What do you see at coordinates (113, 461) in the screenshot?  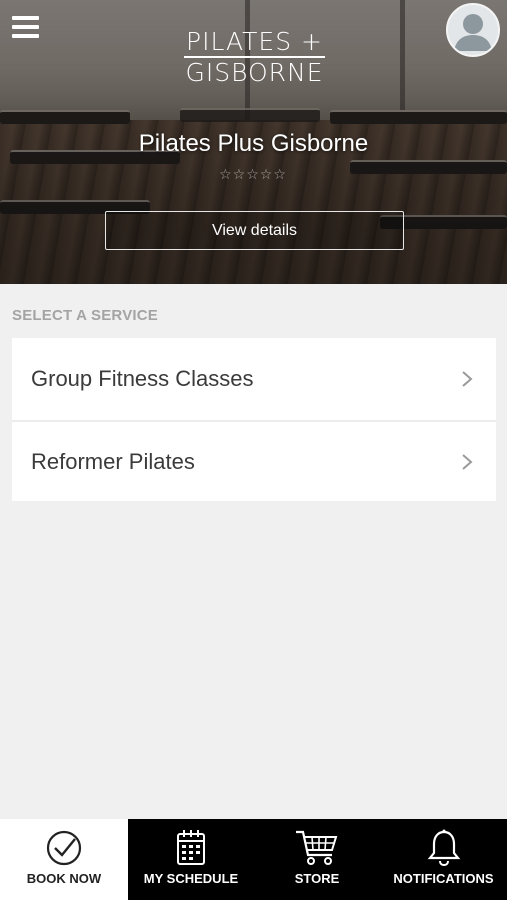 I see `service-item-label: Reformer Pilates` at bounding box center [113, 461].